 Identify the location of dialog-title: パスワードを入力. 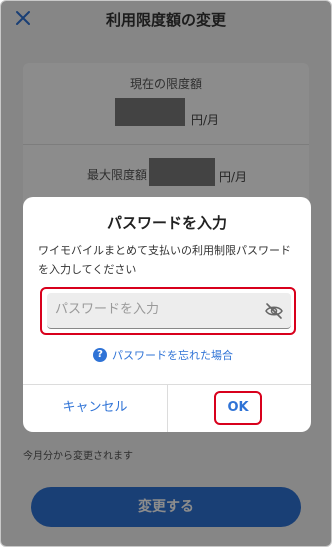
(166, 223).